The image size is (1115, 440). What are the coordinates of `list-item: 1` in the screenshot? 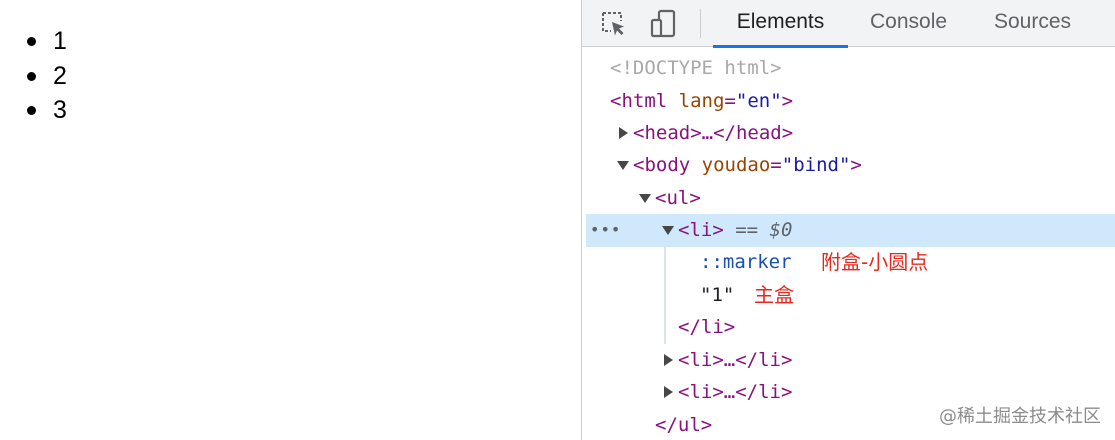 It's located at (33, 41).